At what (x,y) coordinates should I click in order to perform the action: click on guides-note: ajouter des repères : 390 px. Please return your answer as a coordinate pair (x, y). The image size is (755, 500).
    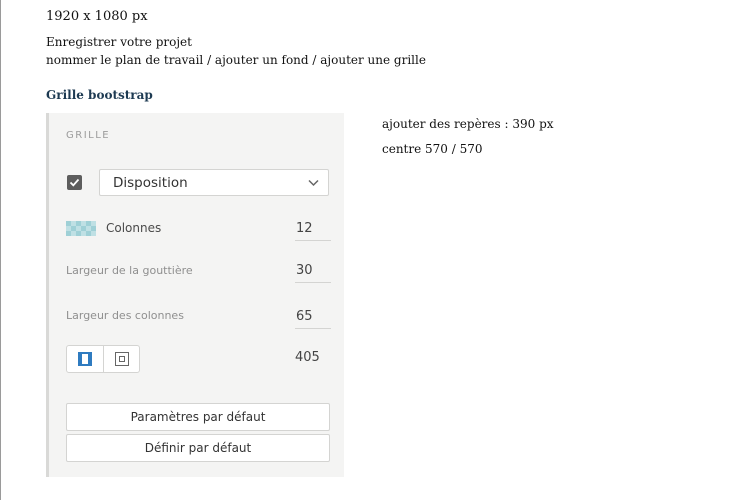
    Looking at the image, I should click on (468, 124).